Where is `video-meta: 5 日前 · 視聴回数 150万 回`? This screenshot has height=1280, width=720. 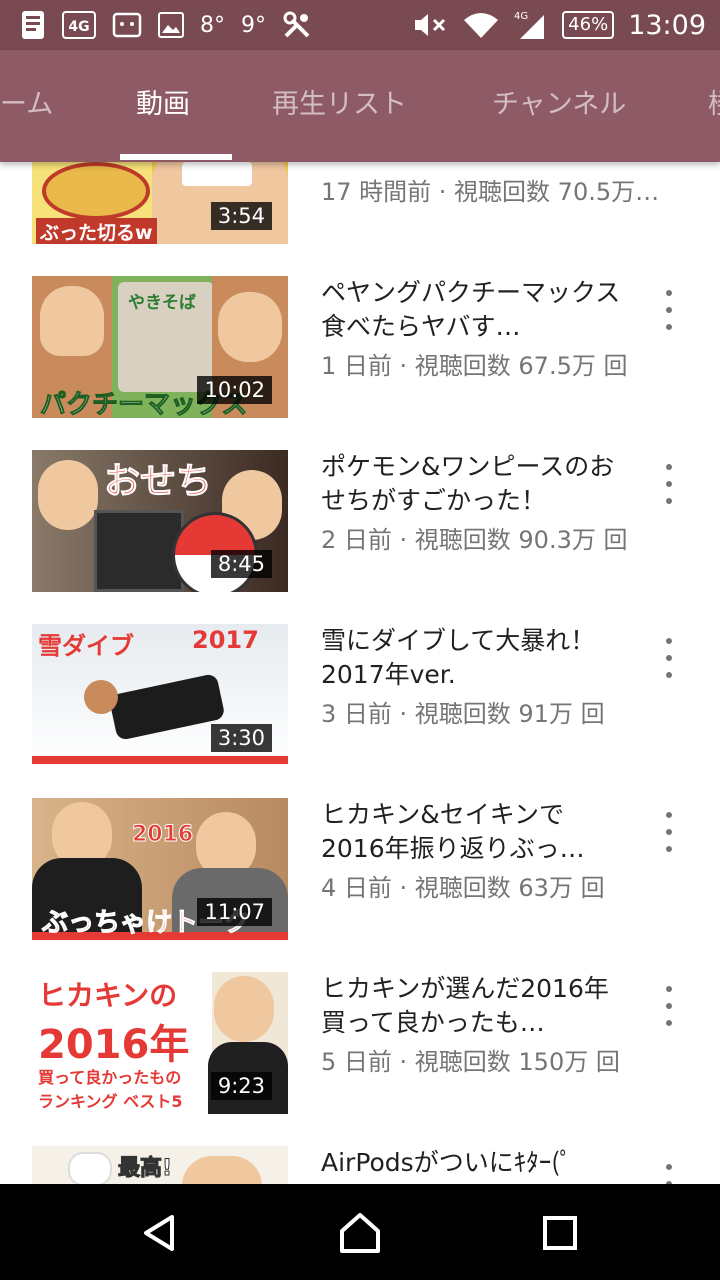 video-meta: 5 日前 · 視聴回数 150万 回 is located at coordinates (470, 1062).